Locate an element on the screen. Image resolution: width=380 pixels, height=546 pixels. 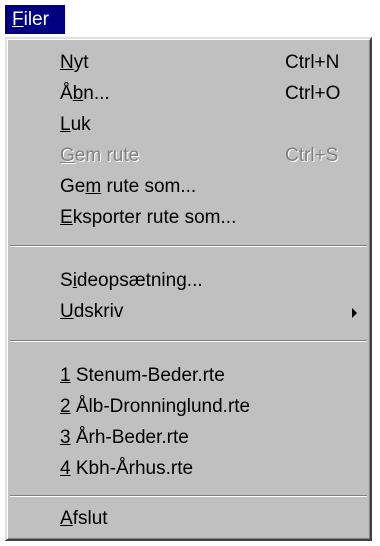
accelerator-key: N is located at coordinates (67, 62).